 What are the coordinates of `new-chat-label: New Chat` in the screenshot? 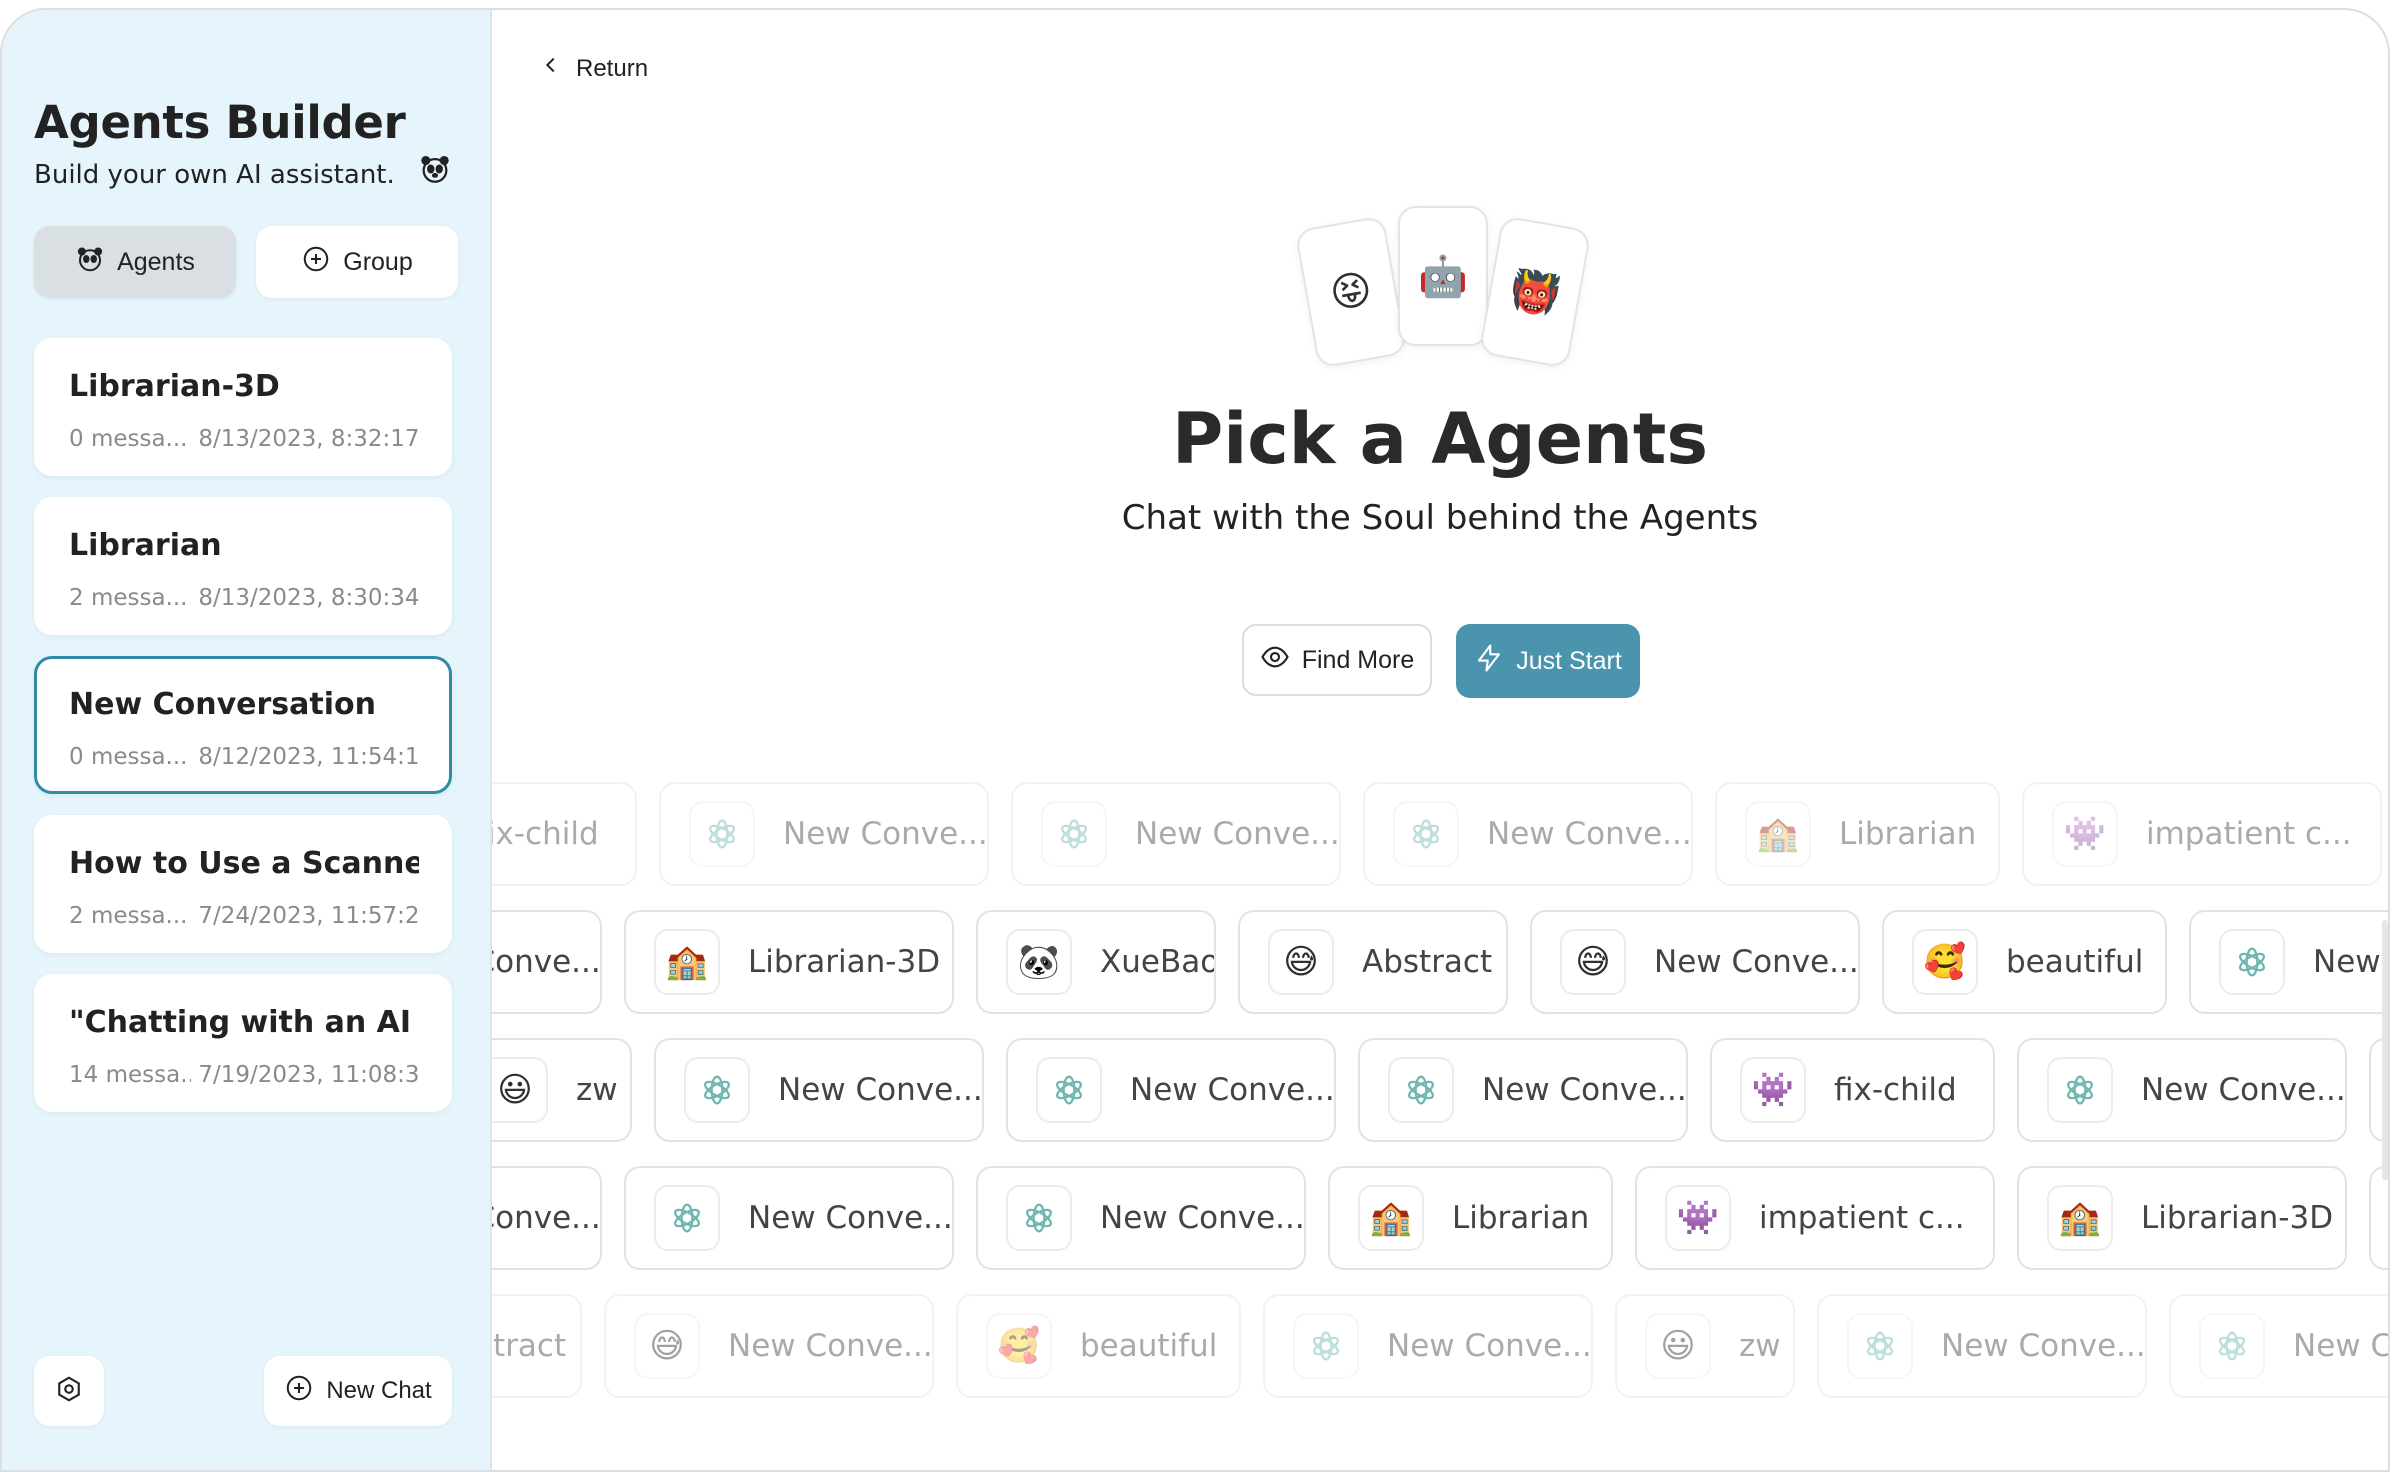 It's located at (379, 1390).